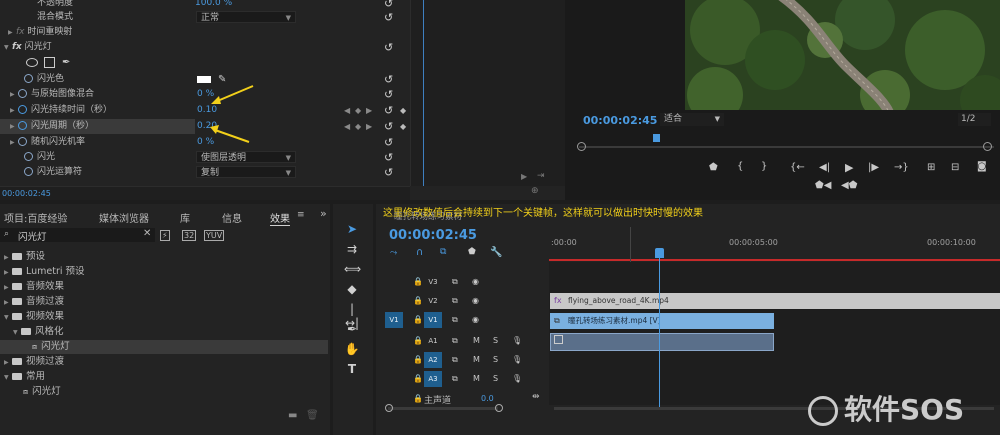 This screenshot has height=435, width=1000. I want to click on ripple-edit-tool-icon: ⟺, so click(352, 269).